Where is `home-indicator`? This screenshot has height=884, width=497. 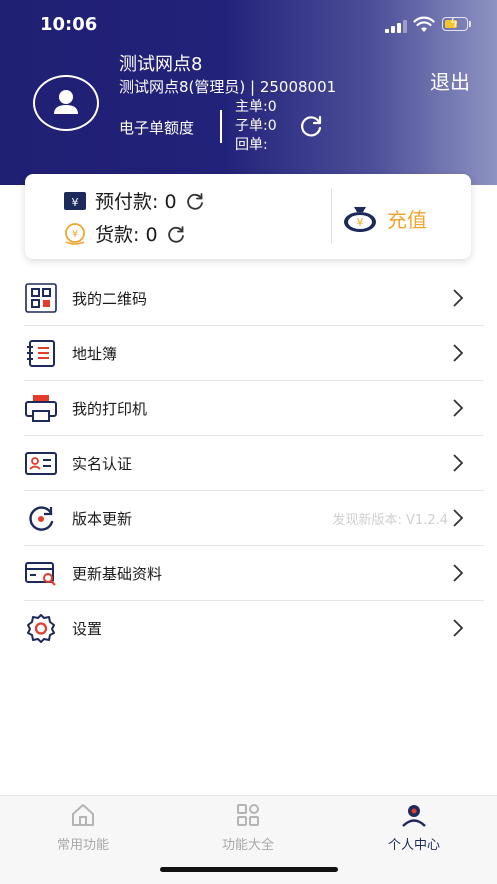 home-indicator is located at coordinates (249, 869).